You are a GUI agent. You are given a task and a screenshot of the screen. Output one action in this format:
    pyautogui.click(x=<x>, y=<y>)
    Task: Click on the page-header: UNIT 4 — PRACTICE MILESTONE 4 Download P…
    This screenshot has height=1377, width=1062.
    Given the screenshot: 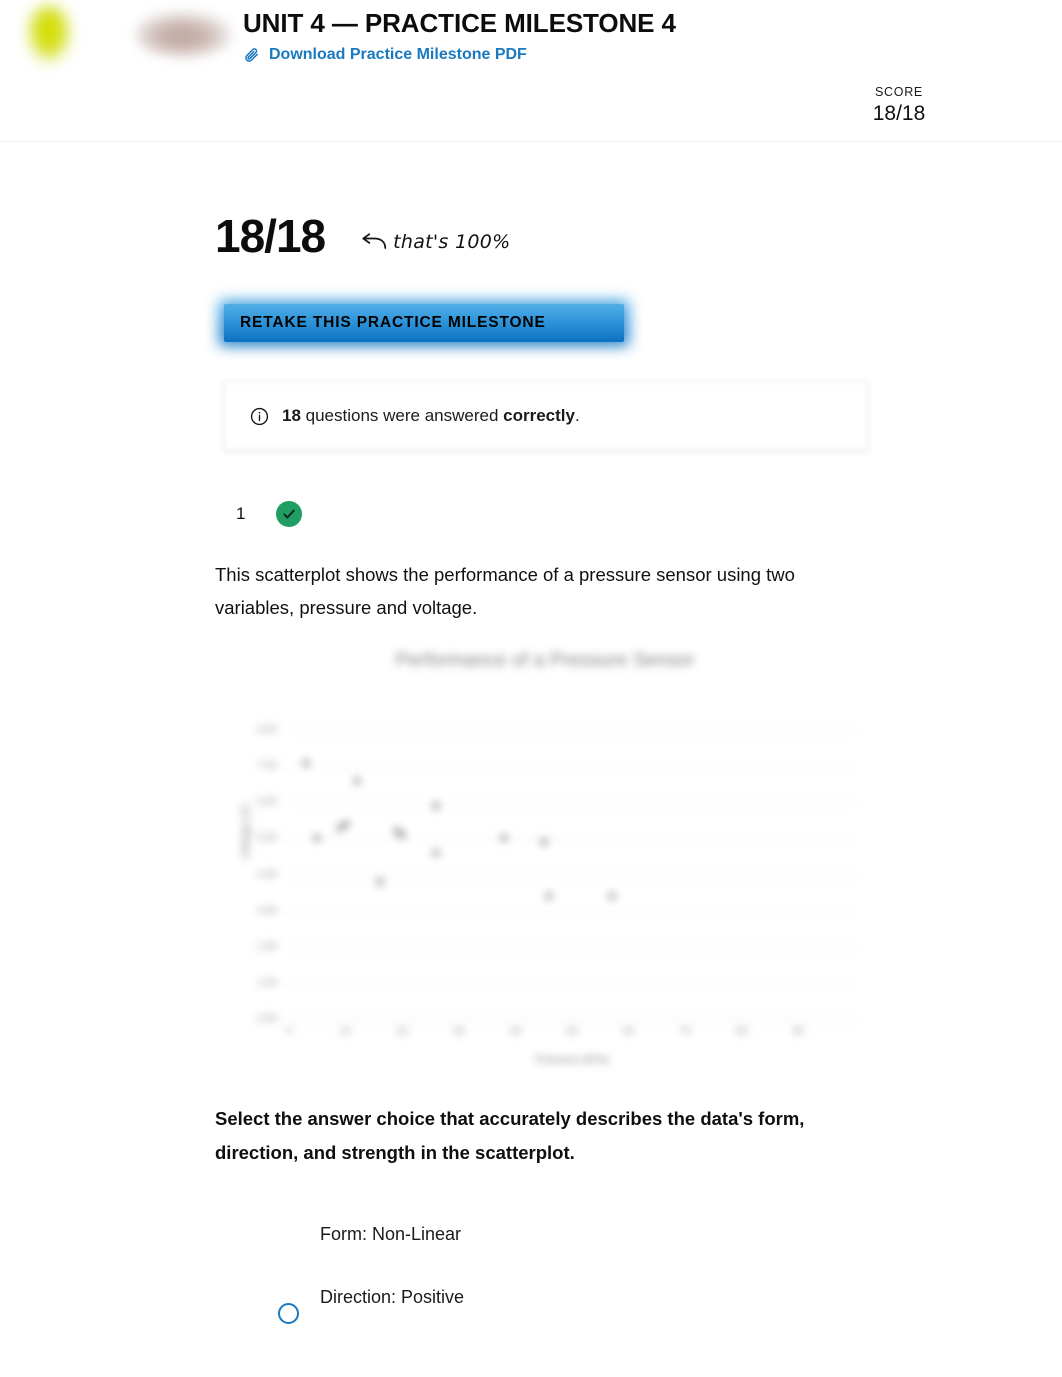 What is the action you would take?
    pyautogui.click(x=531, y=71)
    